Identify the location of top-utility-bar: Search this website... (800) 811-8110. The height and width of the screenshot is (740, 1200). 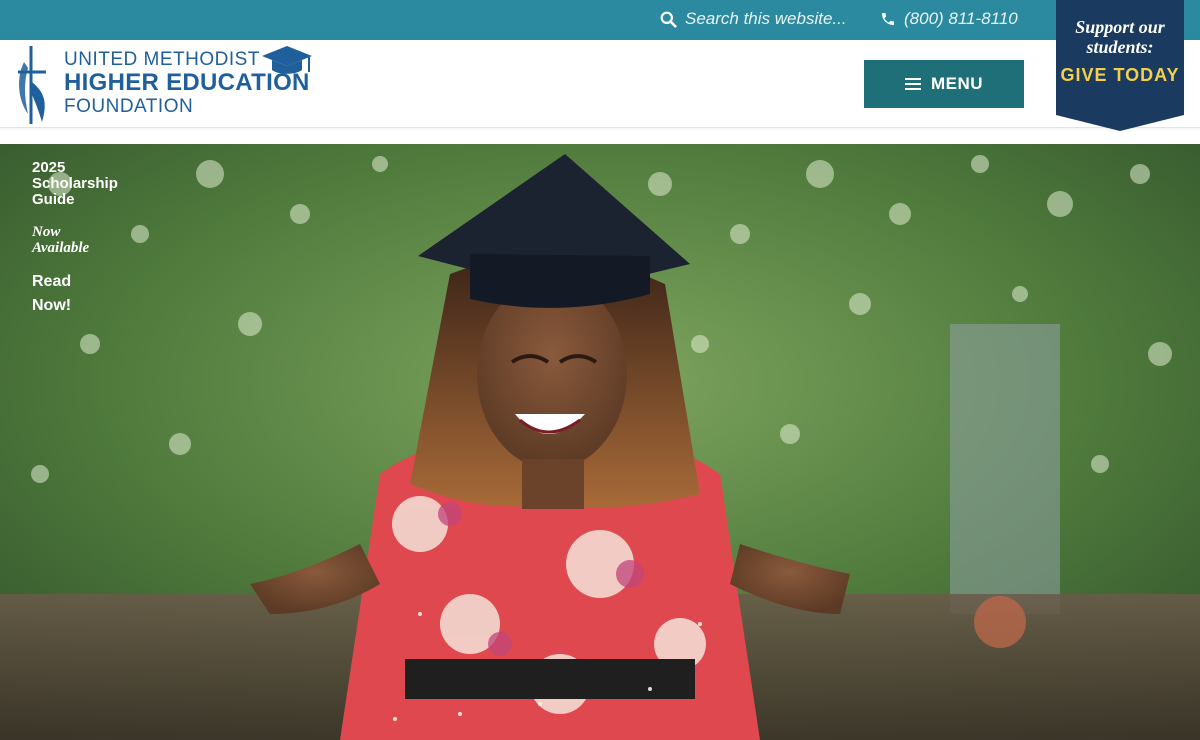
(600, 20).